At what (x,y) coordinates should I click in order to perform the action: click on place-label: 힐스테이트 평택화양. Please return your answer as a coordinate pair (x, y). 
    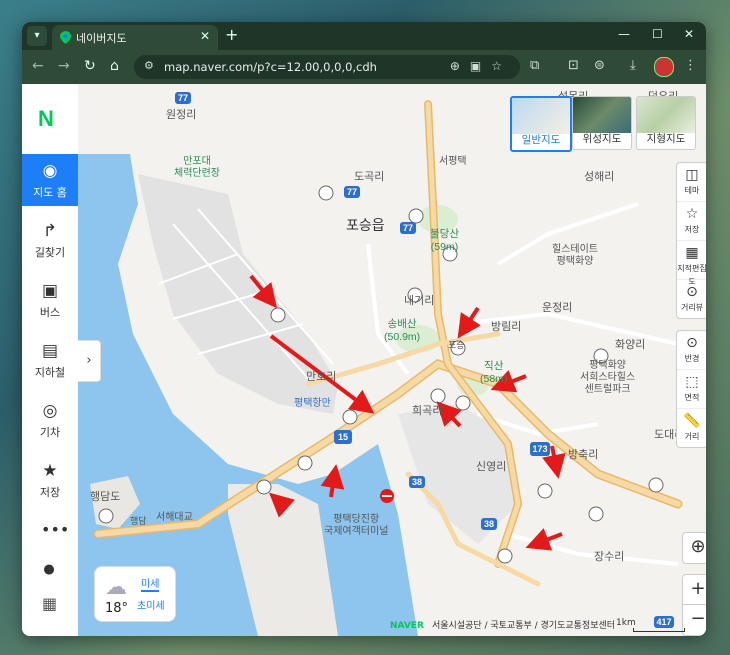
    Looking at the image, I should click on (575, 256).